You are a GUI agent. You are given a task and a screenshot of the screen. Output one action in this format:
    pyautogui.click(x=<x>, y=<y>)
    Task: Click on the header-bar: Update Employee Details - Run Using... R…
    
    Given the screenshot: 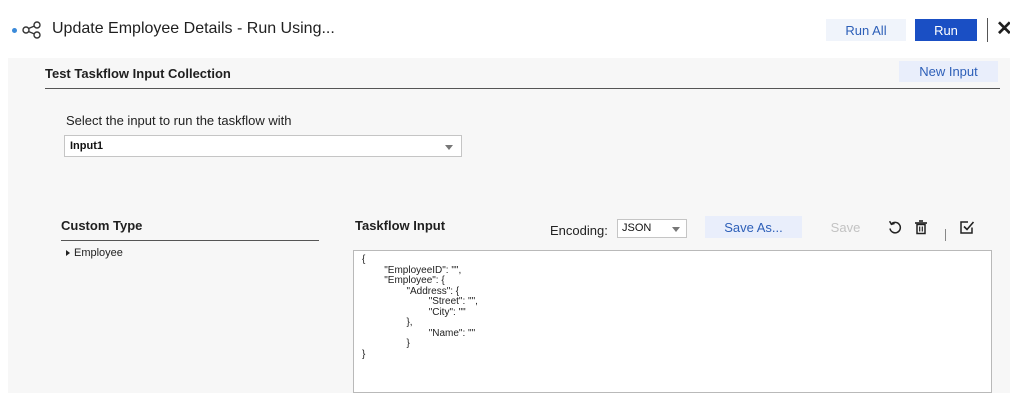 What is the action you would take?
    pyautogui.click(x=505, y=29)
    